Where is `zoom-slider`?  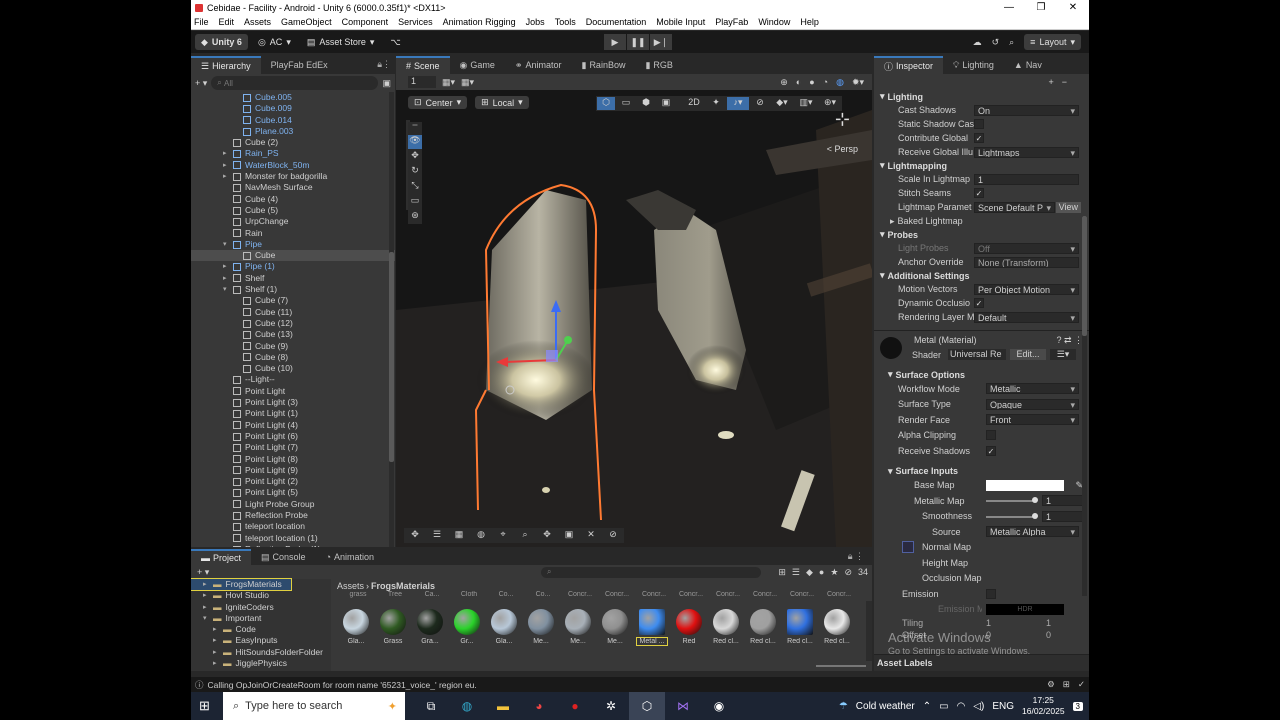 zoom-slider is located at coordinates (841, 666).